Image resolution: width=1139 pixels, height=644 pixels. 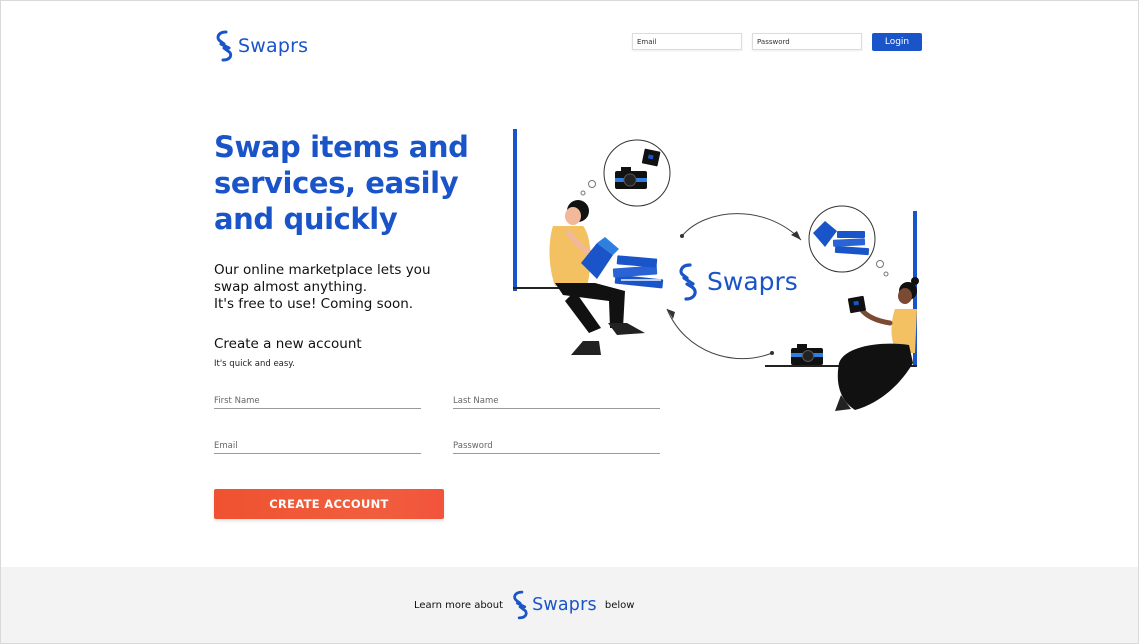 What do you see at coordinates (288, 344) in the screenshot?
I see `signup-title: Create a new account` at bounding box center [288, 344].